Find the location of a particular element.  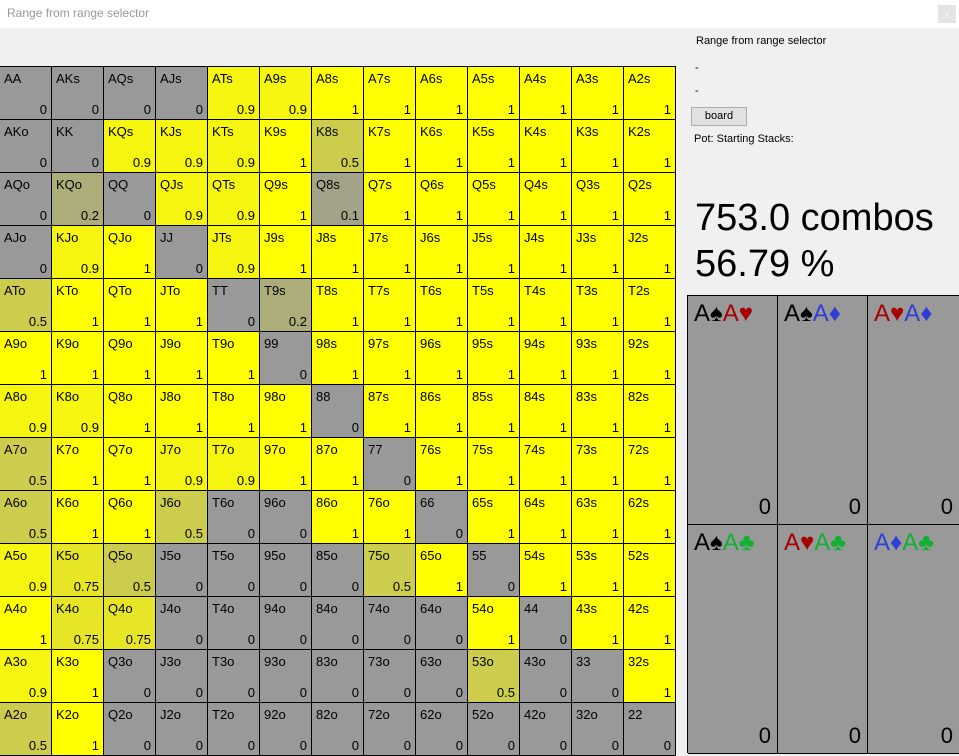

hand-cell-75o: 75o 0.5 is located at coordinates (390, 570).